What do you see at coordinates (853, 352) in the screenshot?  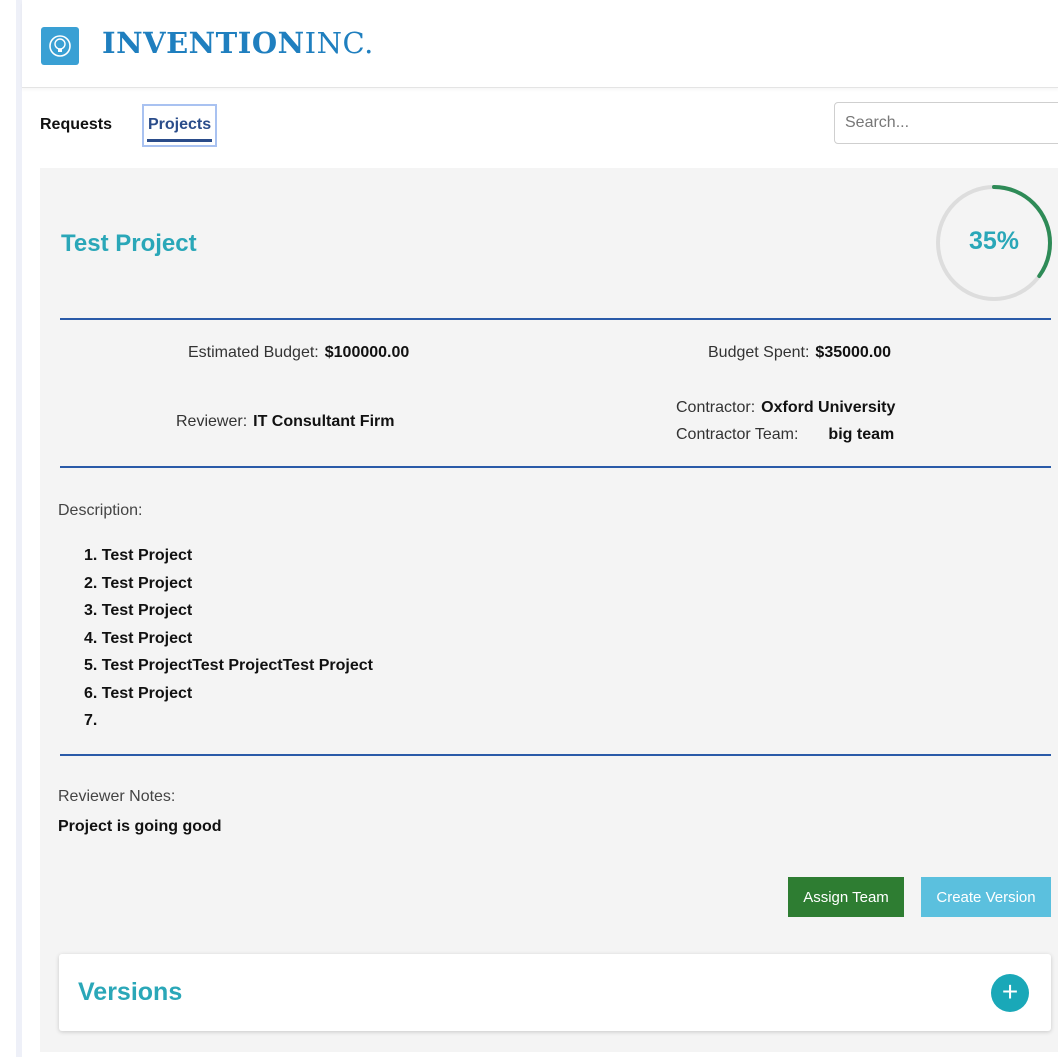 I see `budget-spent-value: $35000.00` at bounding box center [853, 352].